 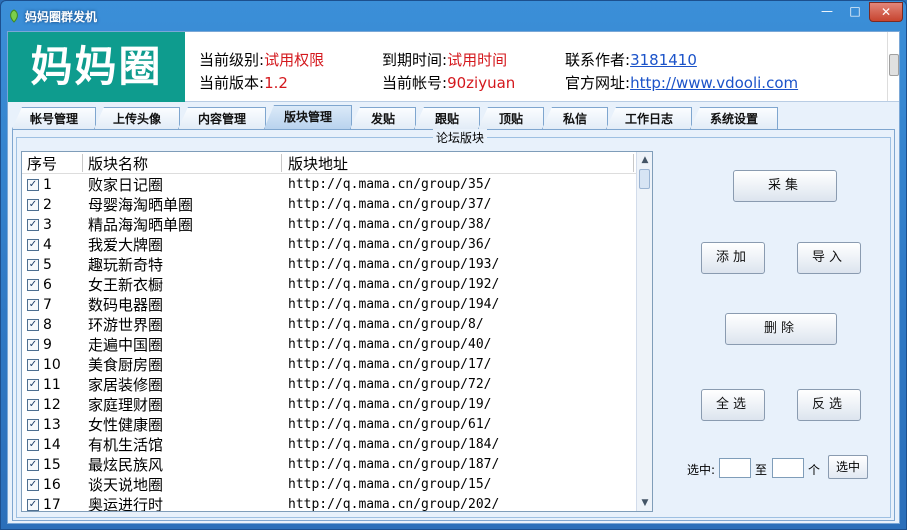 I want to click on row-board-url: http://q.mama.cn/group/187/, so click(x=394, y=464).